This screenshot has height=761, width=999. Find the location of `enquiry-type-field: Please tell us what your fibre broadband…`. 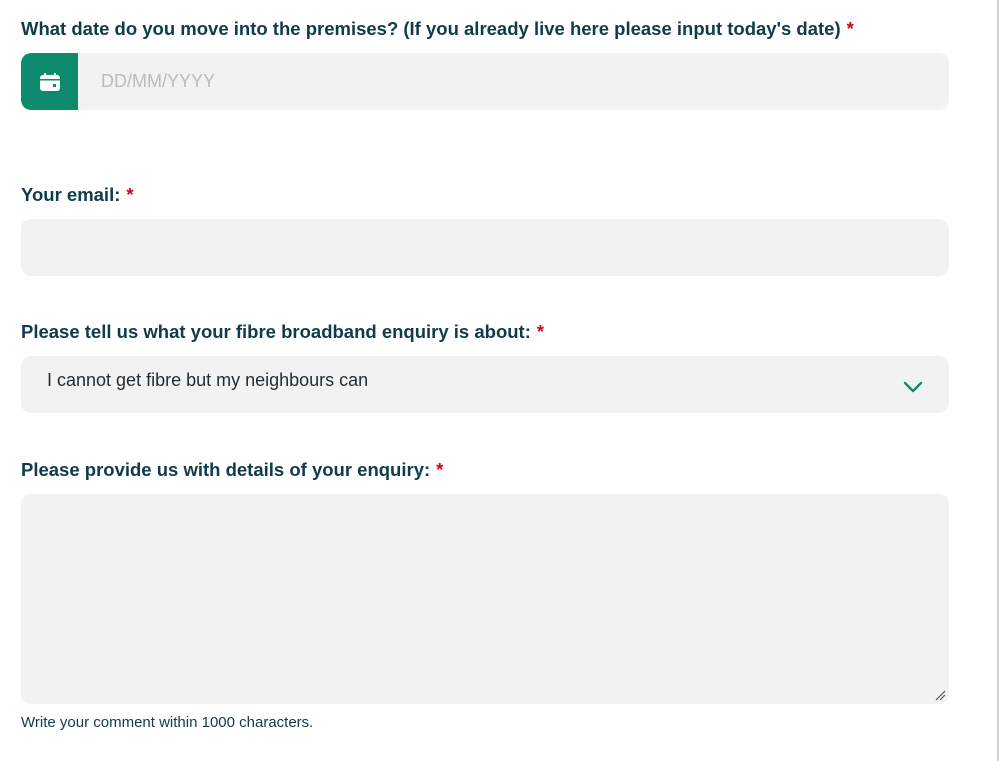

enquiry-type-field: Please tell us what your fibre broadband… is located at coordinates (485, 366).